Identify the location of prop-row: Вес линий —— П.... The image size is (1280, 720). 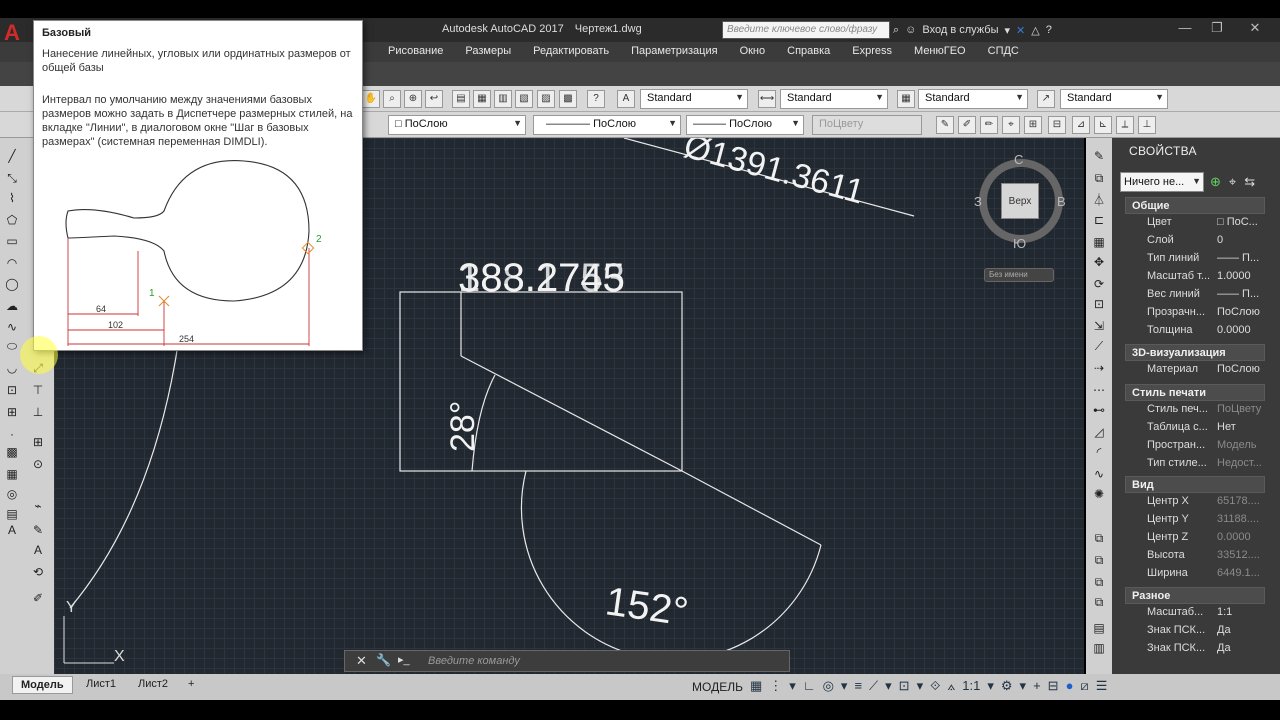
(1206, 296).